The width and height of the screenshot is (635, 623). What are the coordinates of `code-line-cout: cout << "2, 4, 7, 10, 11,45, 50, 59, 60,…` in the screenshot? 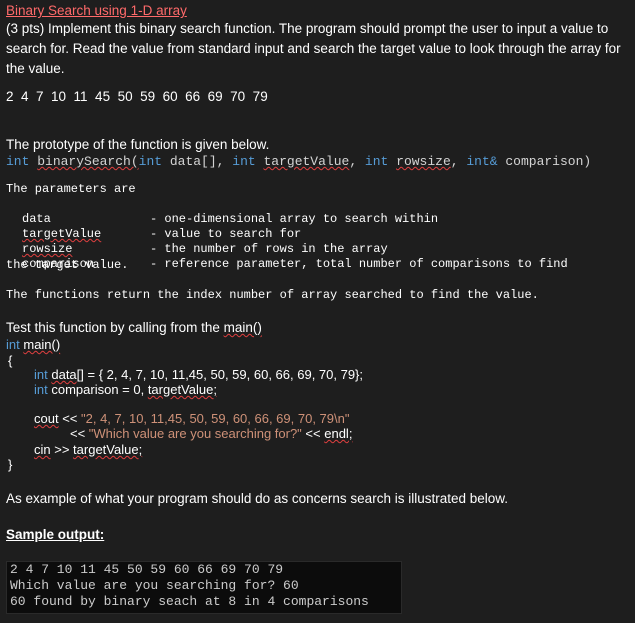 It's located at (192, 418).